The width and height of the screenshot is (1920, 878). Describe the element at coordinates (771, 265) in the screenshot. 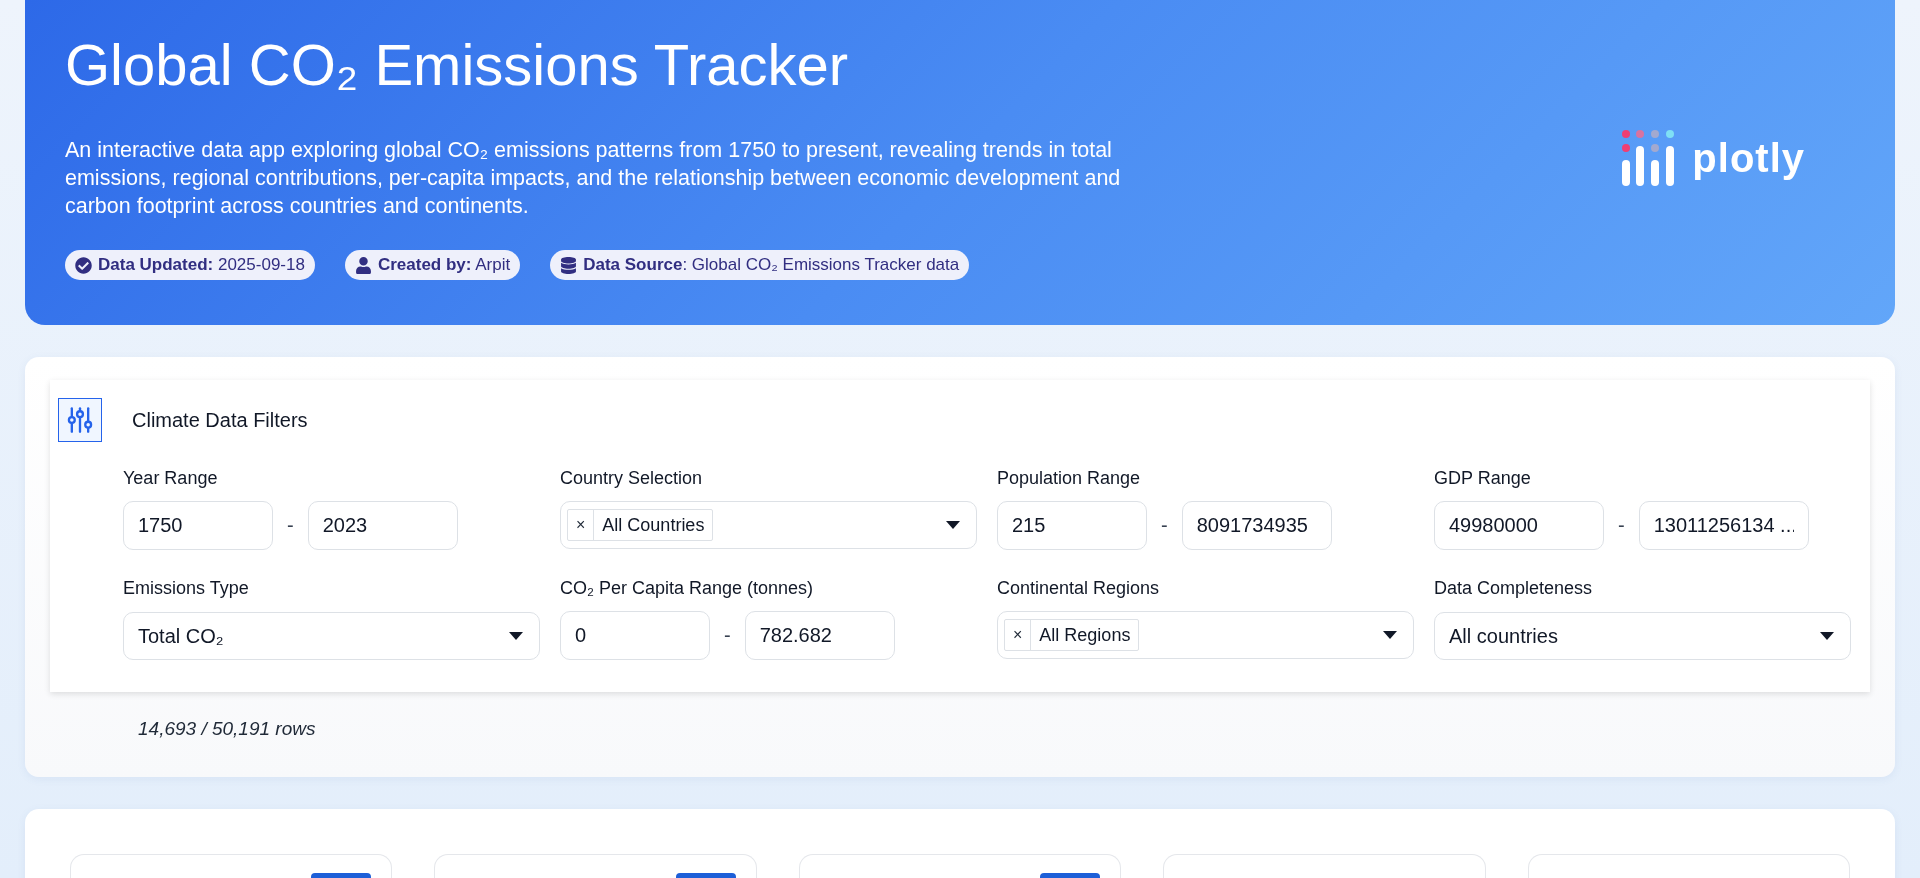

I see `badge-text: Data Source: Global CO₂ Emissions Tracker data` at that location.